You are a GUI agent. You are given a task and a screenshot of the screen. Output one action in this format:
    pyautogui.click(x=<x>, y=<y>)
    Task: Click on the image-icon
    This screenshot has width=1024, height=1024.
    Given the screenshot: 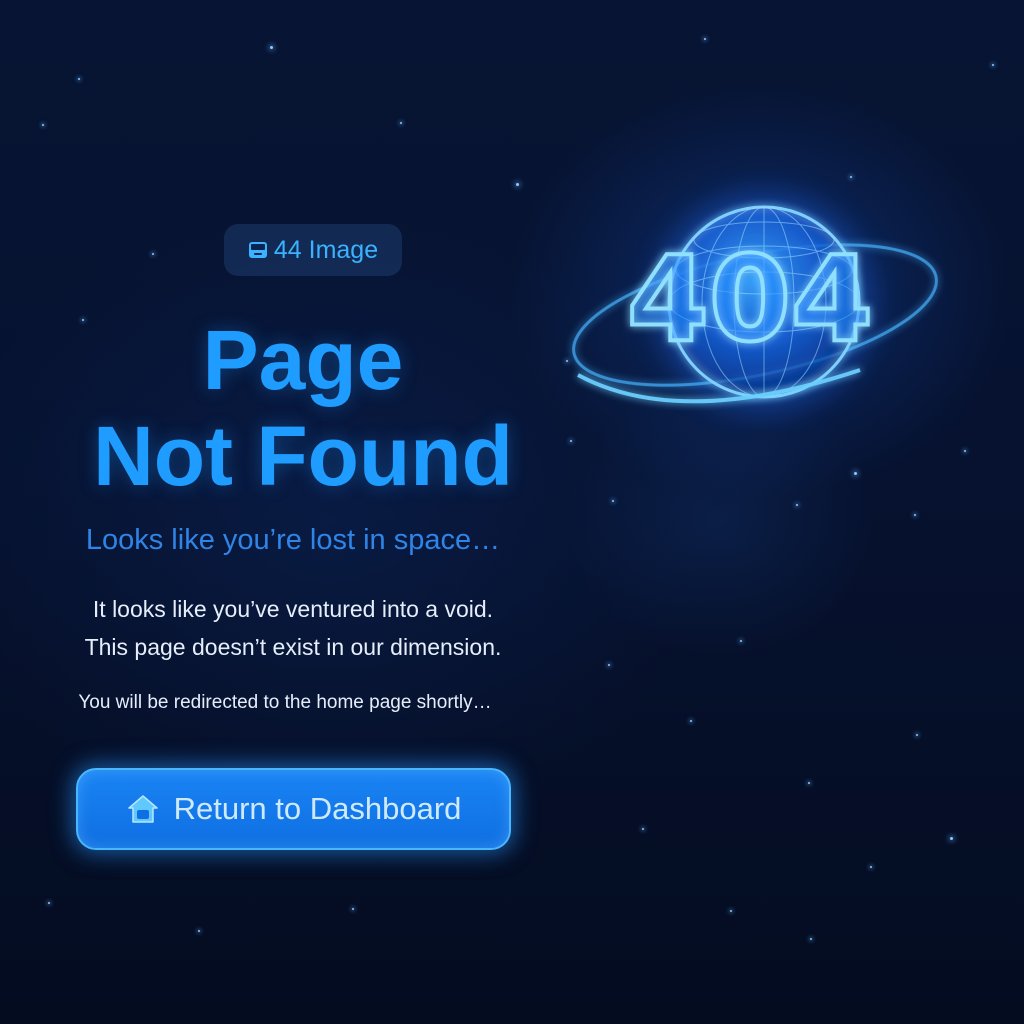 What is the action you would take?
    pyautogui.click(x=257, y=250)
    